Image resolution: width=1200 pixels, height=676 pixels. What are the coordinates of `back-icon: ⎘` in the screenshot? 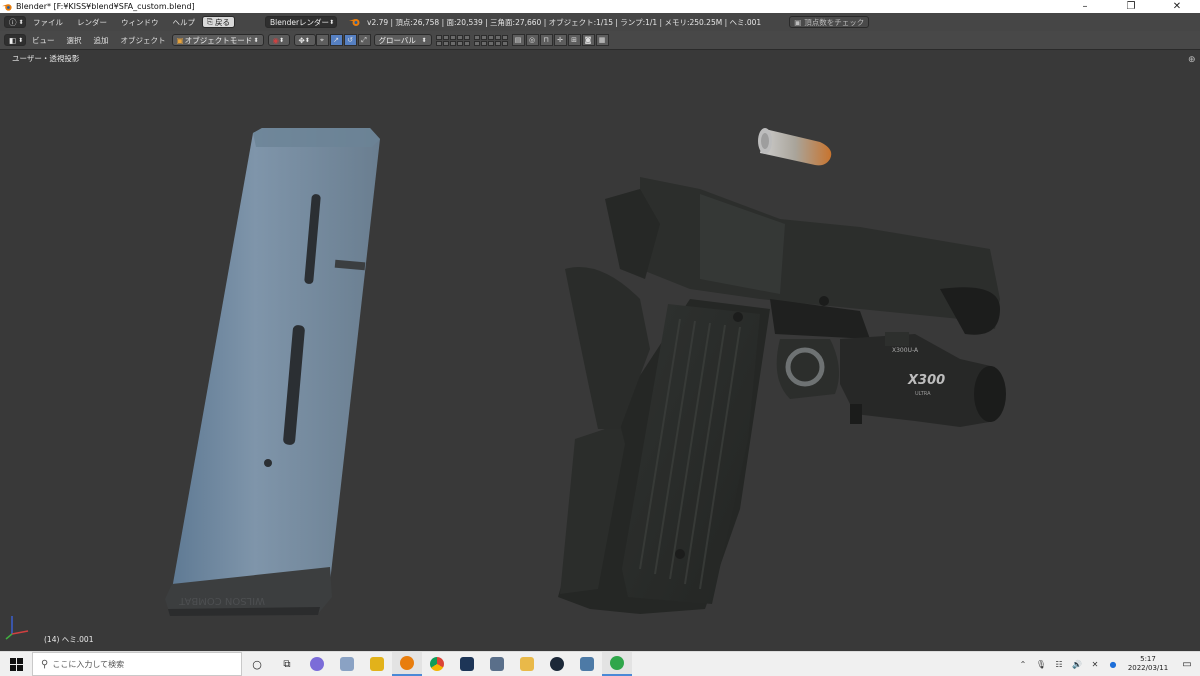 It's located at (210, 21).